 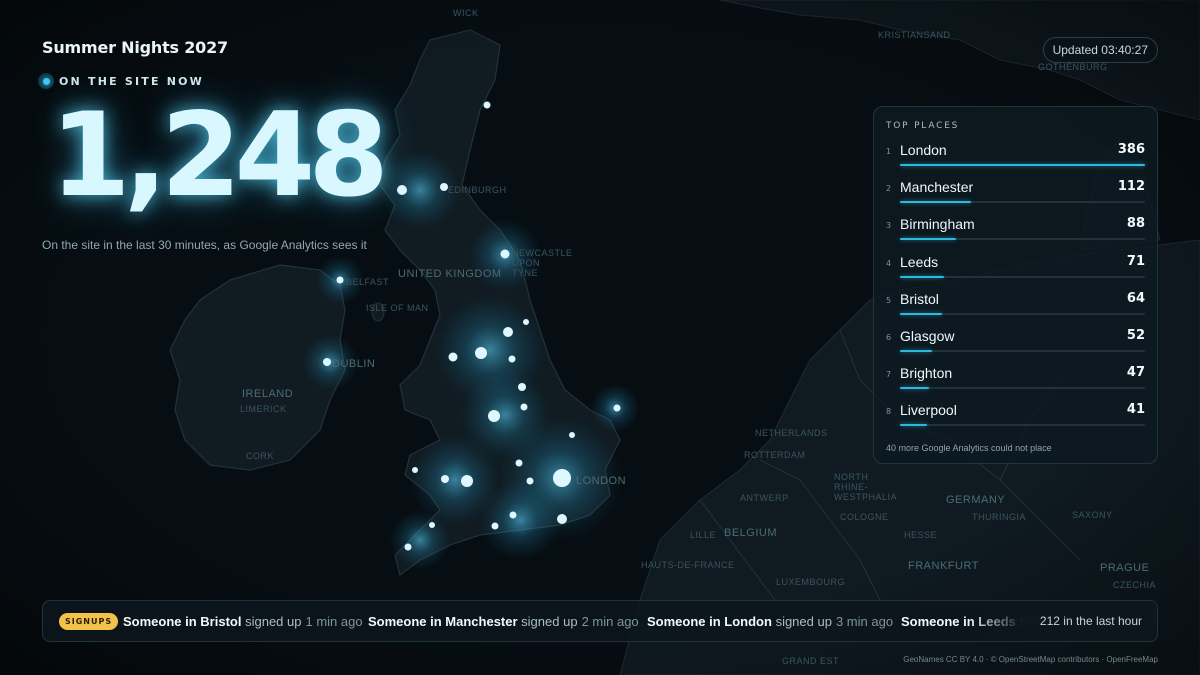 I want to click on place-row: 8 Liverpool 41, so click(x=1015, y=417).